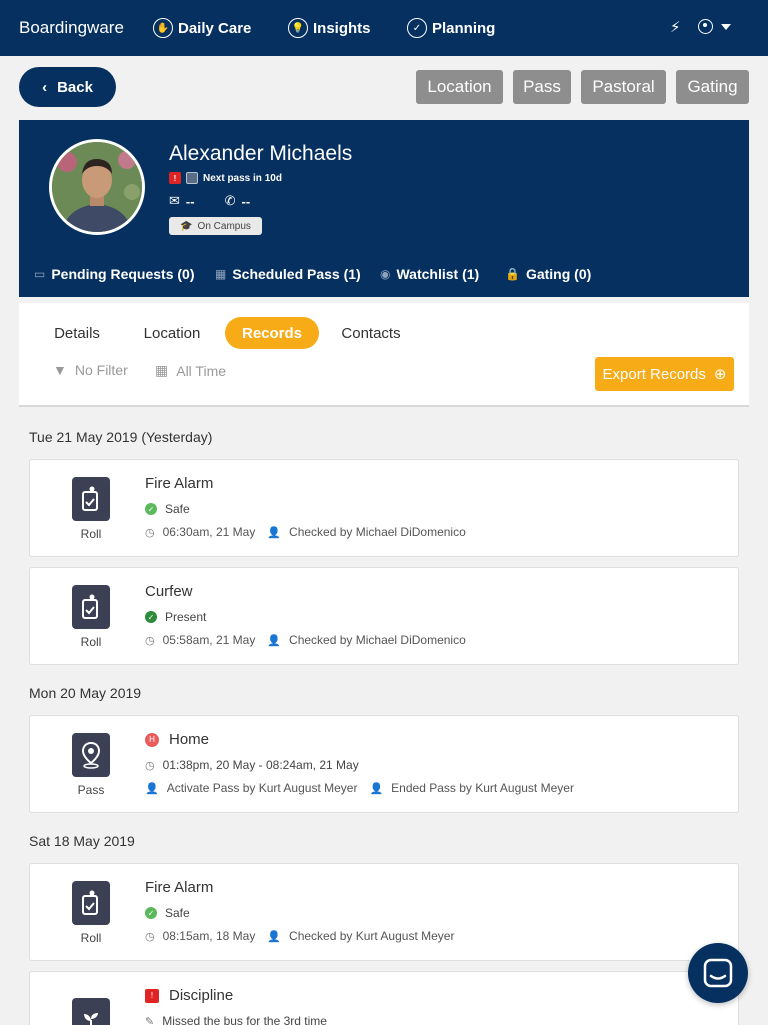 Image resolution: width=768 pixels, height=1025 pixels. Describe the element at coordinates (726, 26) in the screenshot. I see `chevron-down-icon` at that location.